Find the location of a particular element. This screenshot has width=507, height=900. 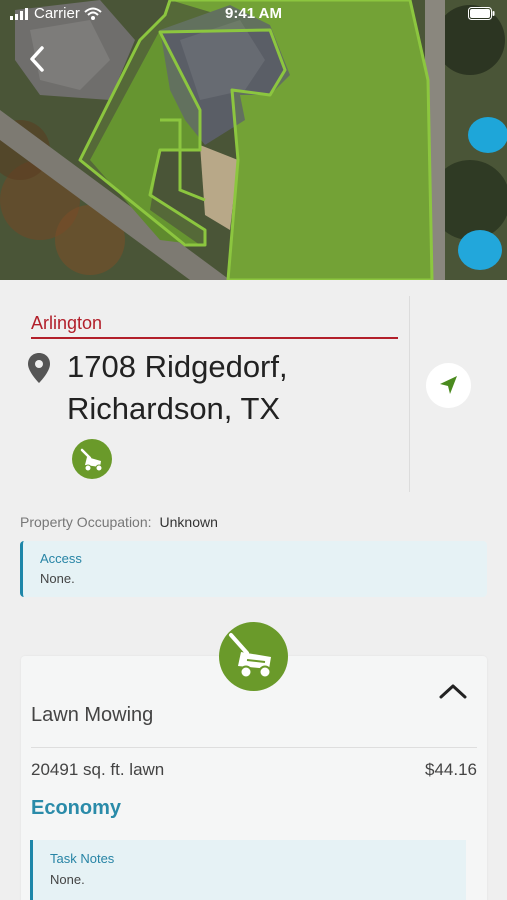

property-address: 1708 Ridgedorf, Richardson, TX is located at coordinates (177, 387).